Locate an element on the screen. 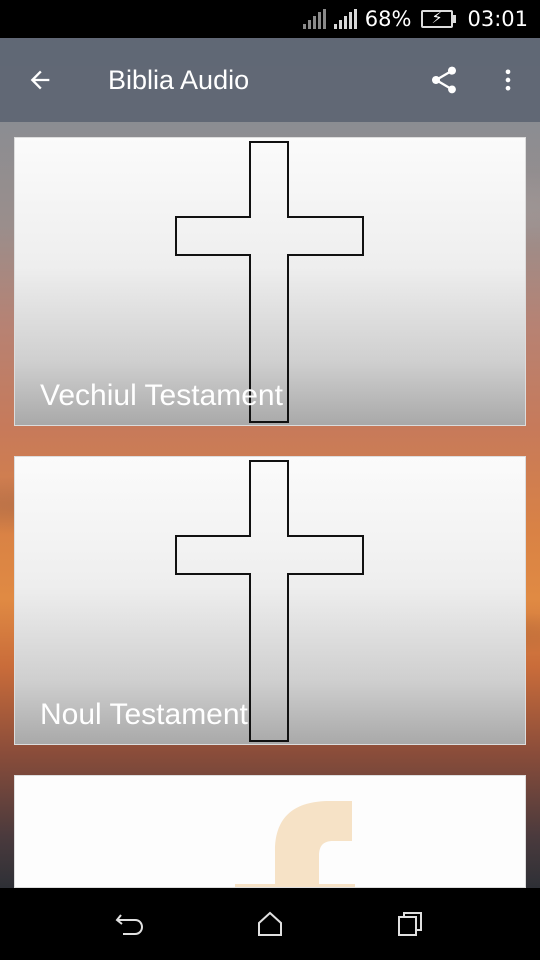 This screenshot has width=540, height=960. app-toolbar: Biblia Audio is located at coordinates (270, 80).